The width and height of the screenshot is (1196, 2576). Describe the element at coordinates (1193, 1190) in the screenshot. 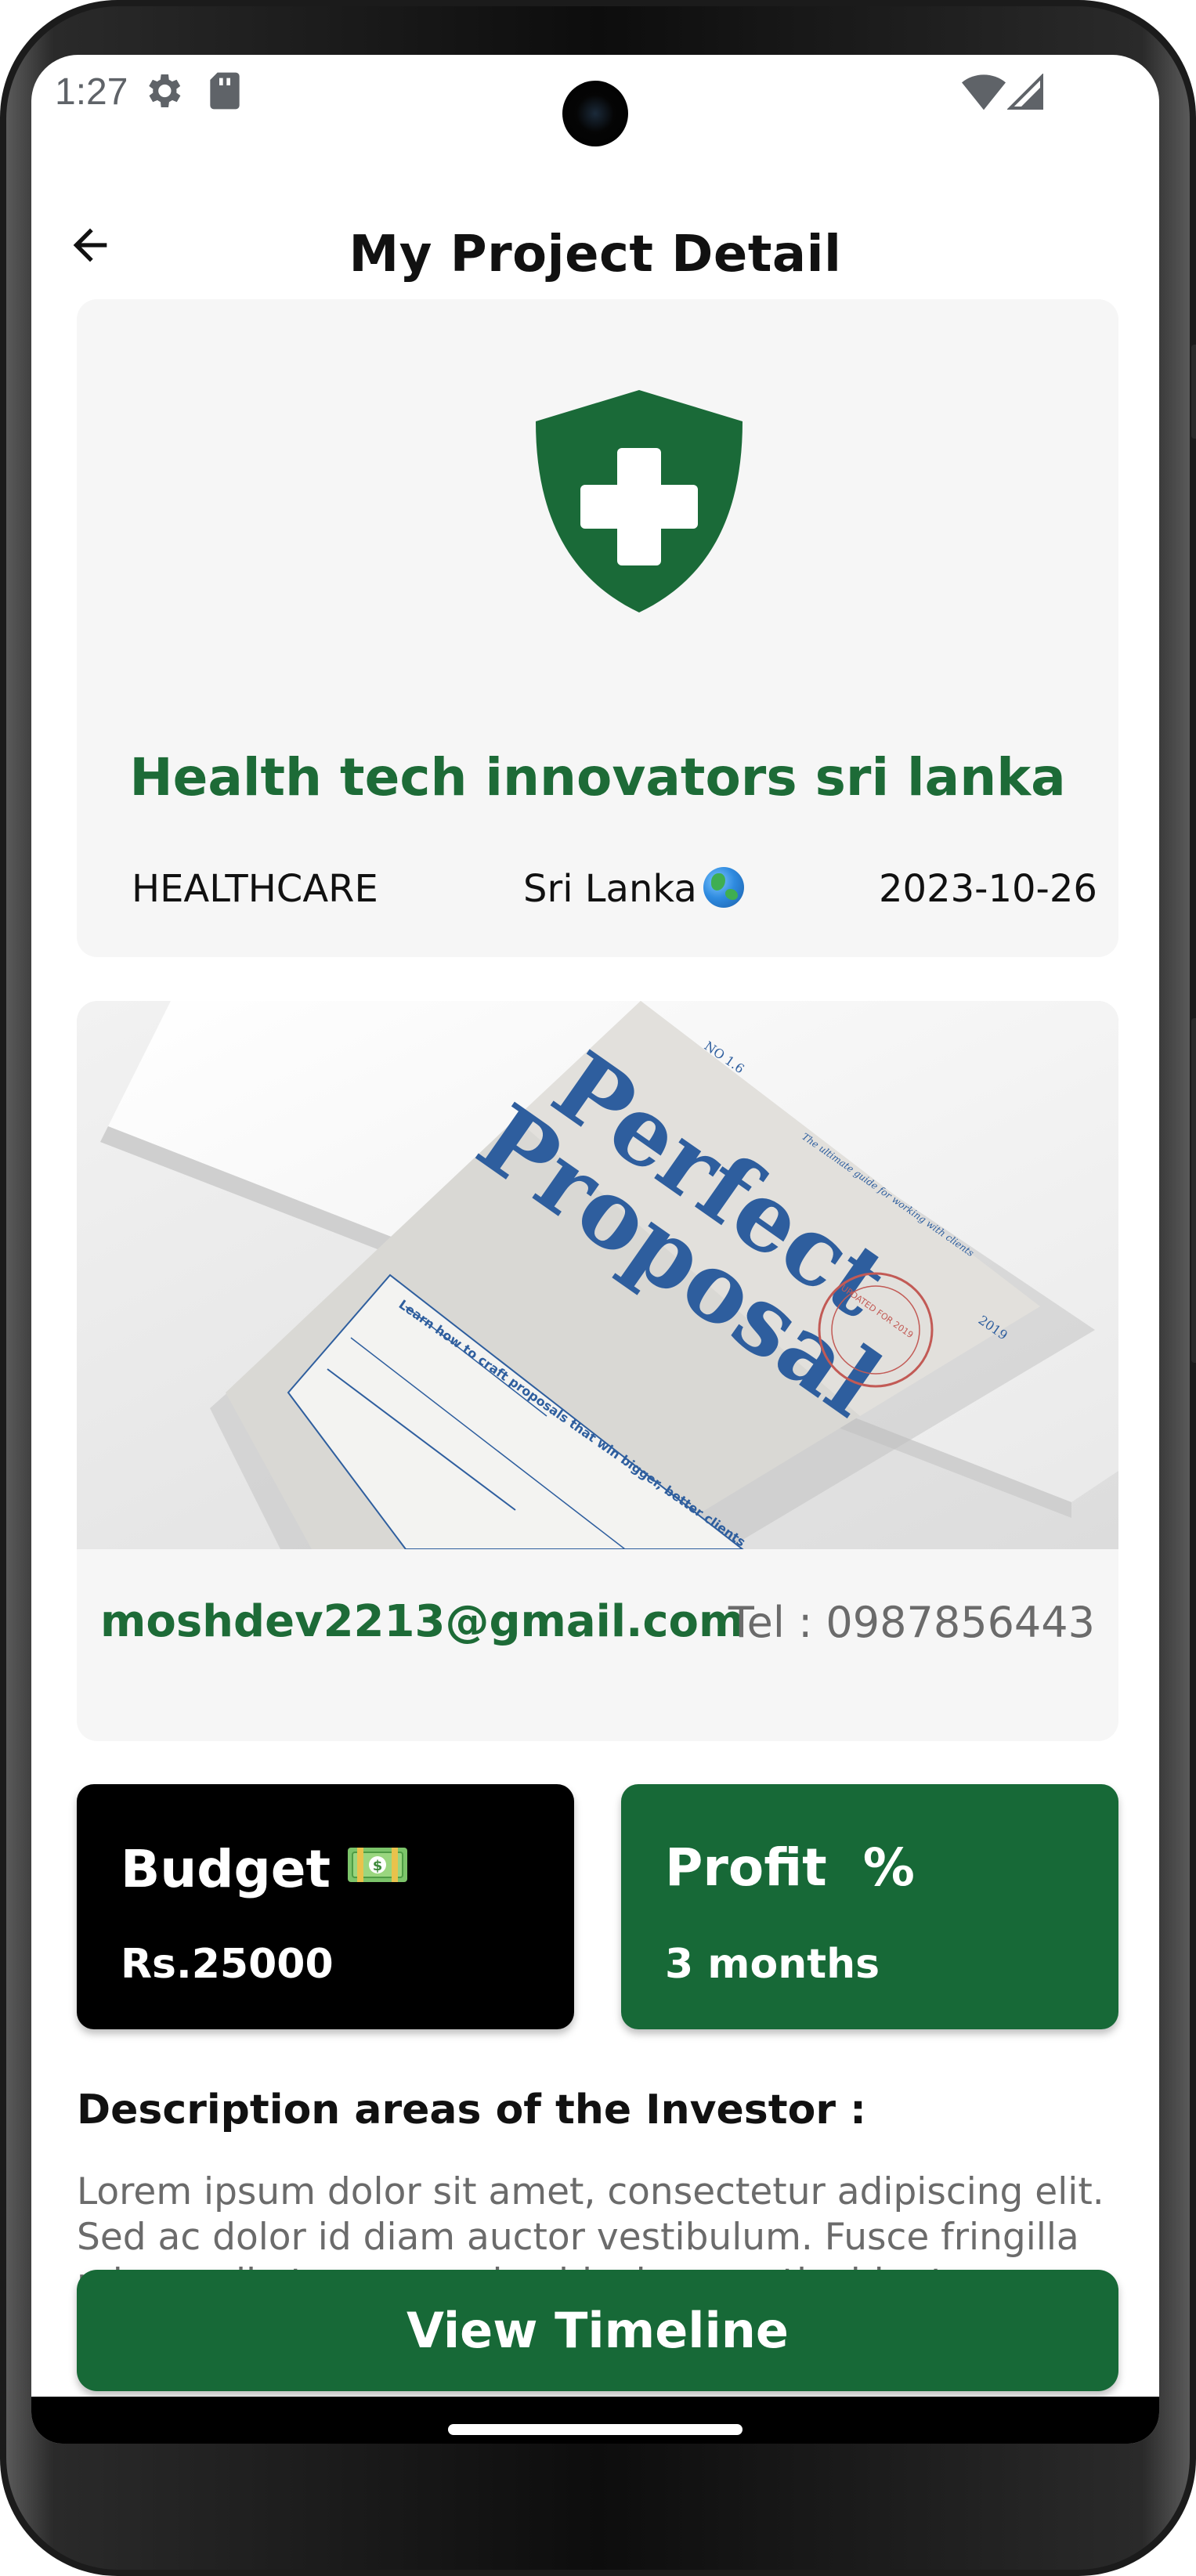

I see `volume-button` at that location.